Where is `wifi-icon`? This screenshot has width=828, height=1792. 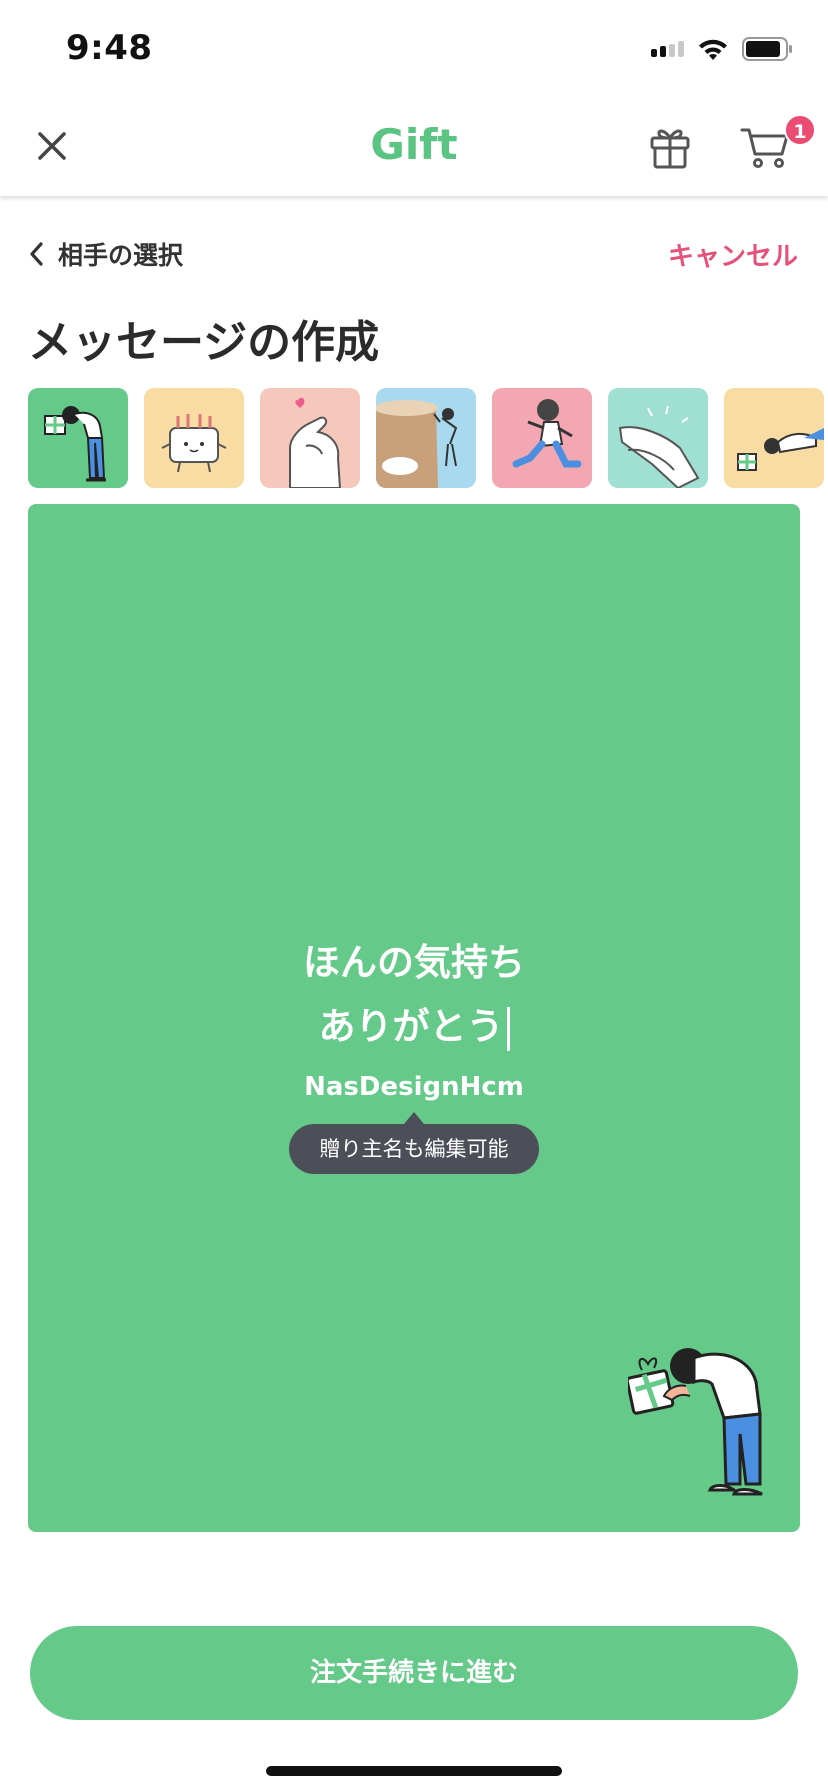 wifi-icon is located at coordinates (713, 49).